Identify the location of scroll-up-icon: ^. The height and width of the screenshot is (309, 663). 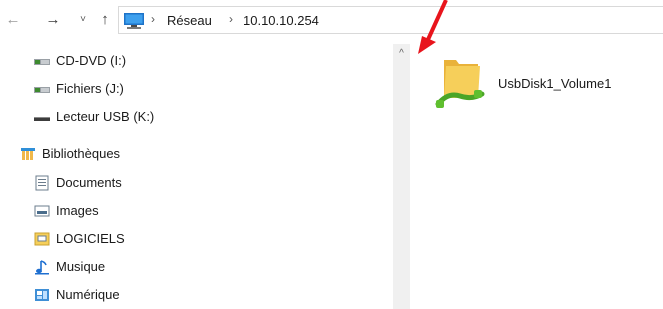
(401, 53).